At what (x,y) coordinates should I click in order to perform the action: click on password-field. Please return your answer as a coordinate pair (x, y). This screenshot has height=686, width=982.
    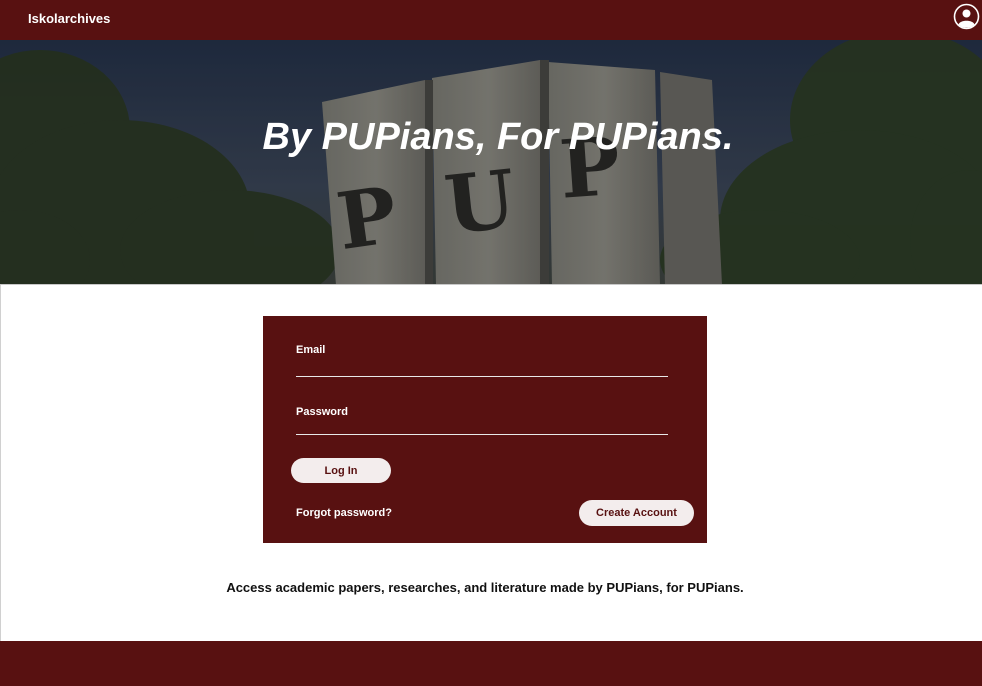
    Looking at the image, I should click on (482, 424).